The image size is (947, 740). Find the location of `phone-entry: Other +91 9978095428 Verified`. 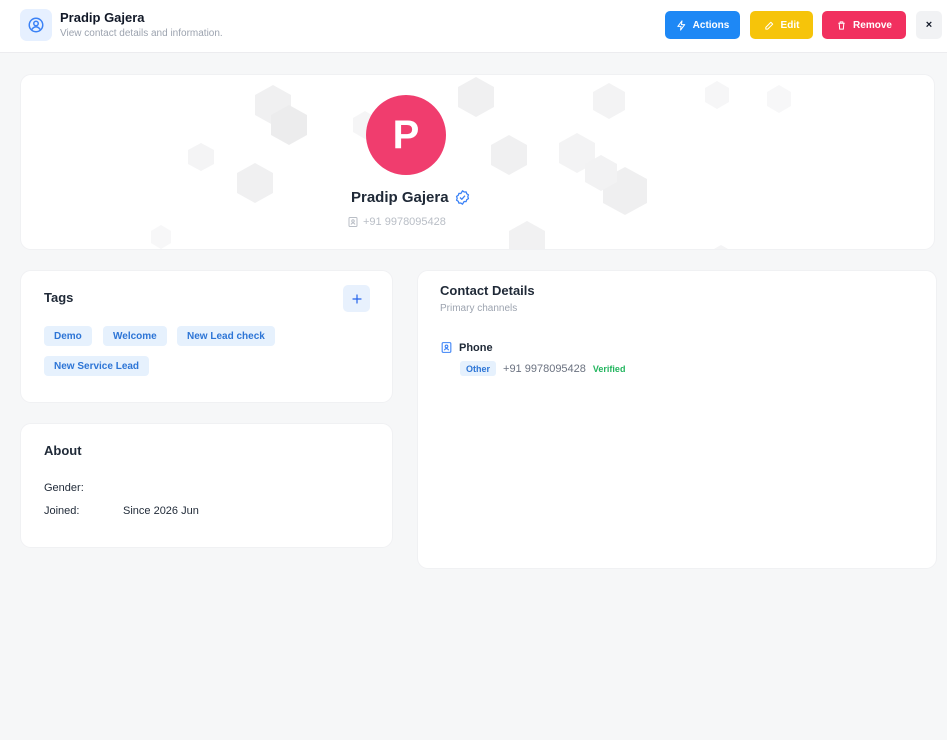

phone-entry: Other +91 9978095428 Verified is located at coordinates (542, 368).